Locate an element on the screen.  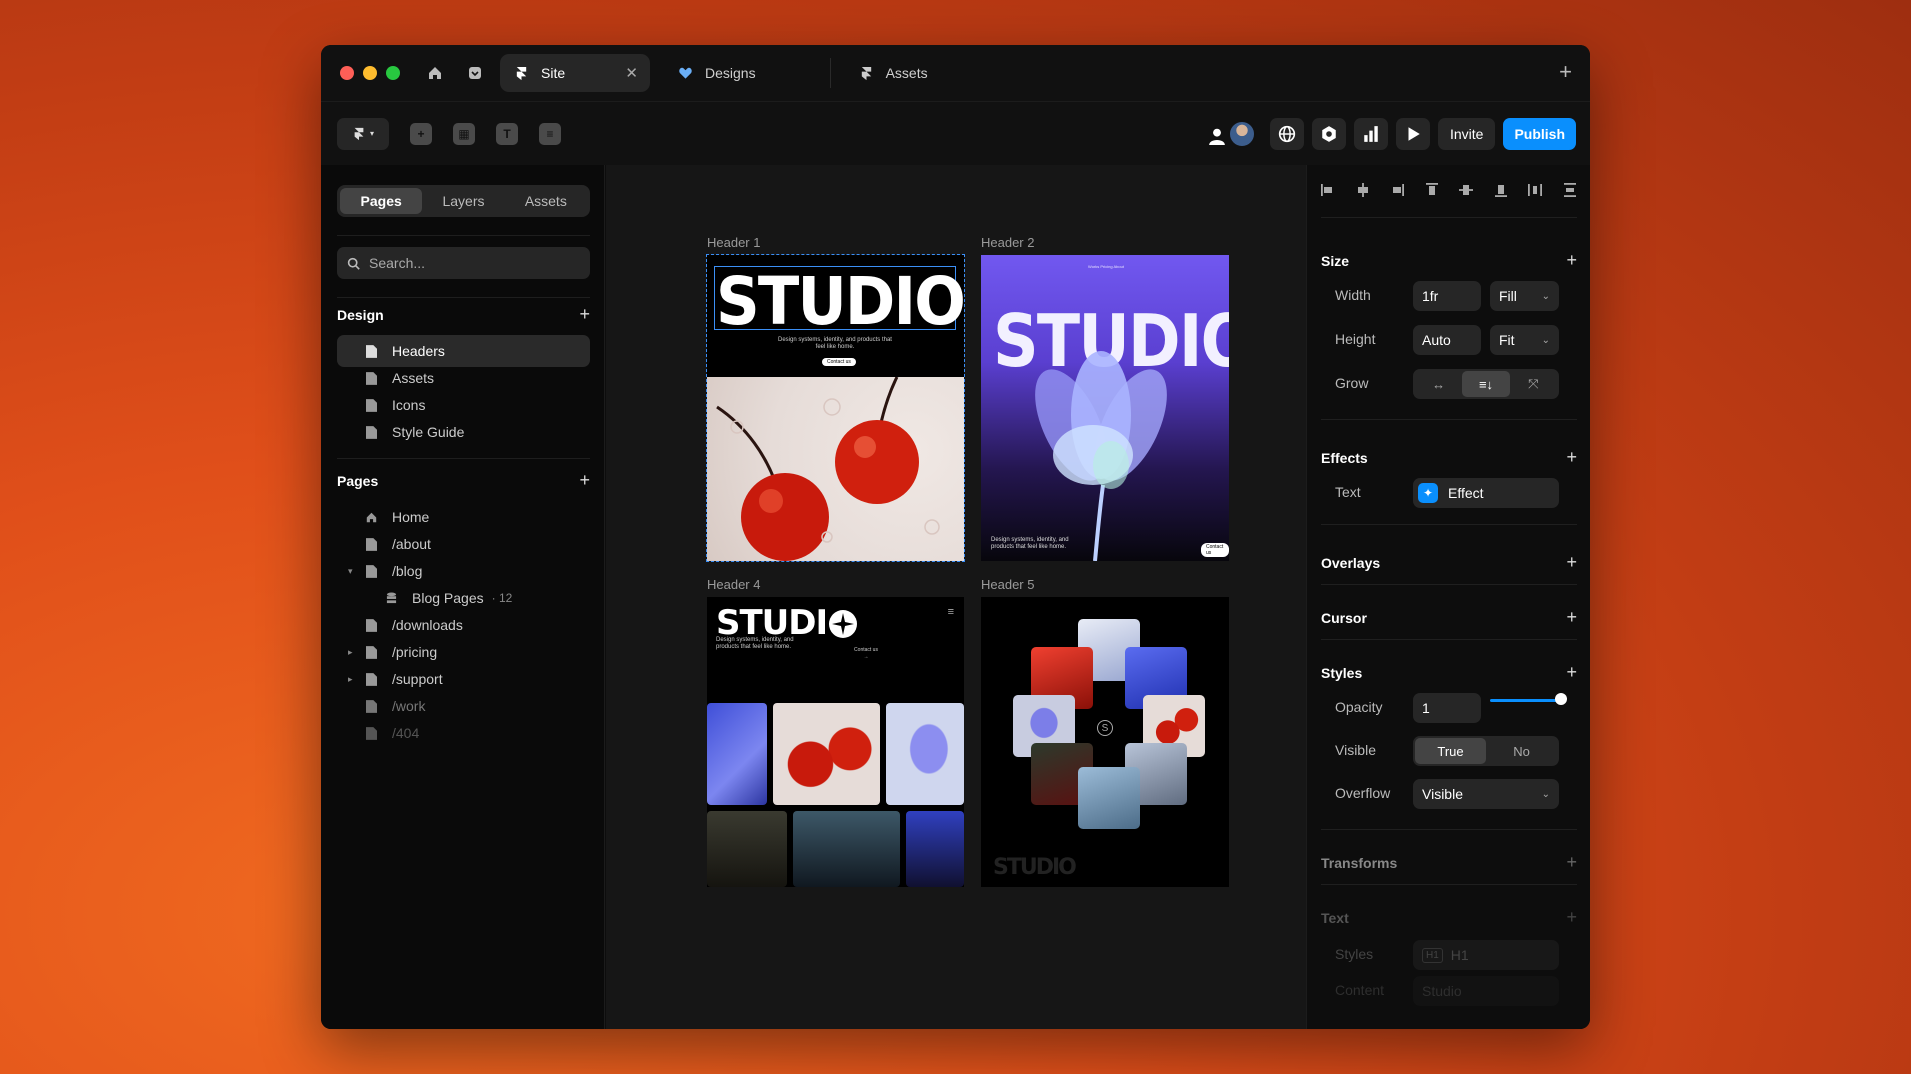
avatar is located at coordinates (1241, 134).